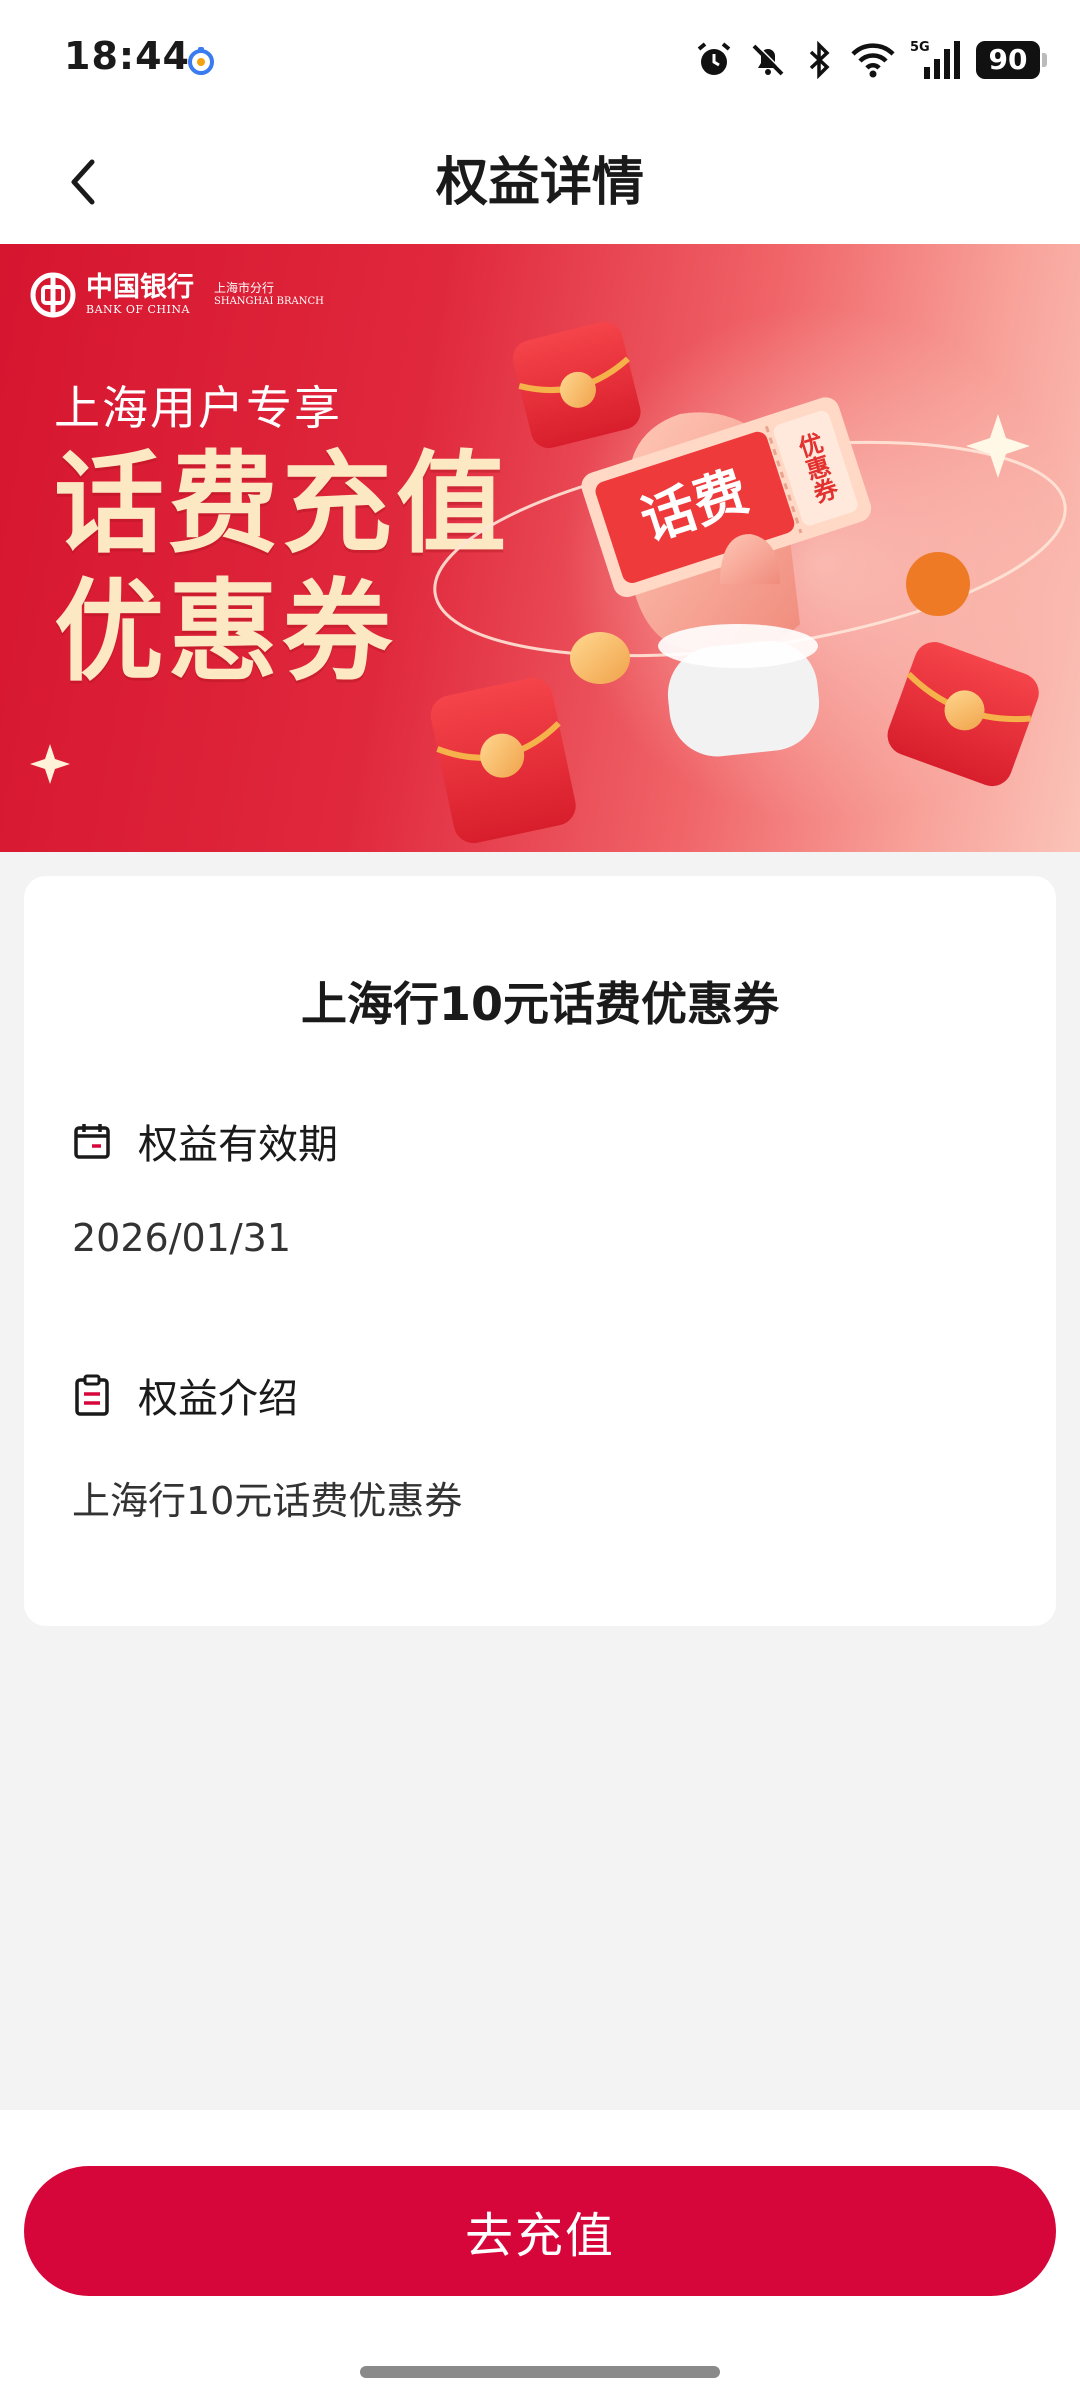 Image resolution: width=1080 pixels, height=2400 pixels. Describe the element at coordinates (935, 59) in the screenshot. I see `cellular-5g-icon: 5G` at that location.